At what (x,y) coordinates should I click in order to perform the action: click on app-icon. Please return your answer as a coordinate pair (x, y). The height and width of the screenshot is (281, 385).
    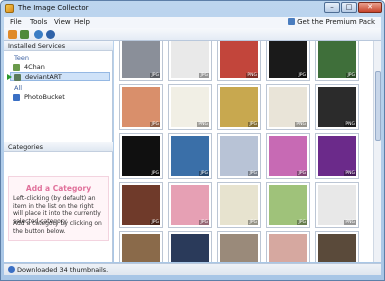
    Looking at the image, I should click on (9, 8).